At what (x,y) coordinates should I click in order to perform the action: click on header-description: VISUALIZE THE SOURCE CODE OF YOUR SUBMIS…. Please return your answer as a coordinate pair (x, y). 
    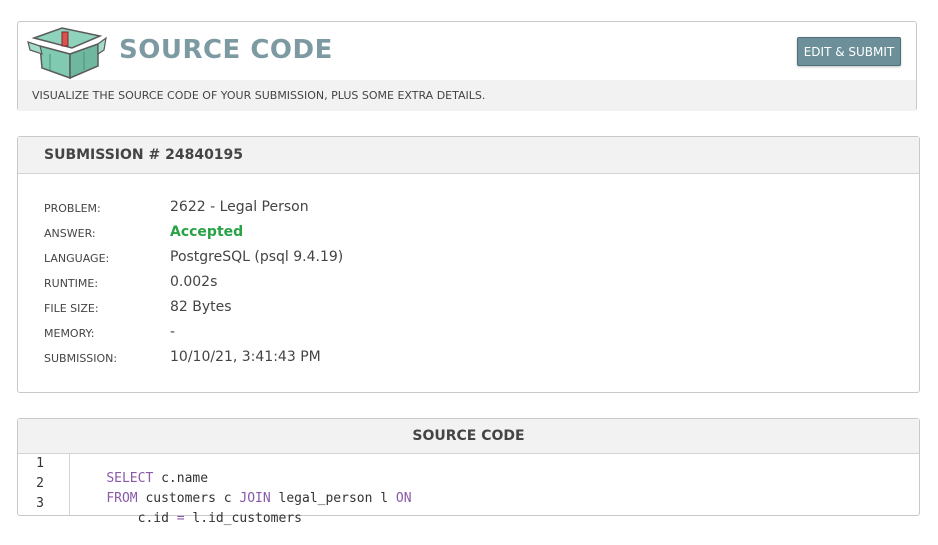
    Looking at the image, I should click on (259, 95).